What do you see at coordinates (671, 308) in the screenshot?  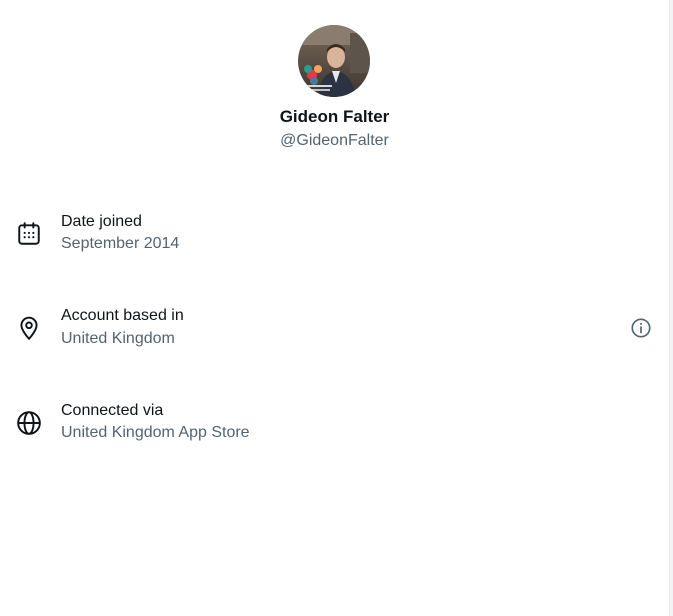 I see `scrollbar-track` at bounding box center [671, 308].